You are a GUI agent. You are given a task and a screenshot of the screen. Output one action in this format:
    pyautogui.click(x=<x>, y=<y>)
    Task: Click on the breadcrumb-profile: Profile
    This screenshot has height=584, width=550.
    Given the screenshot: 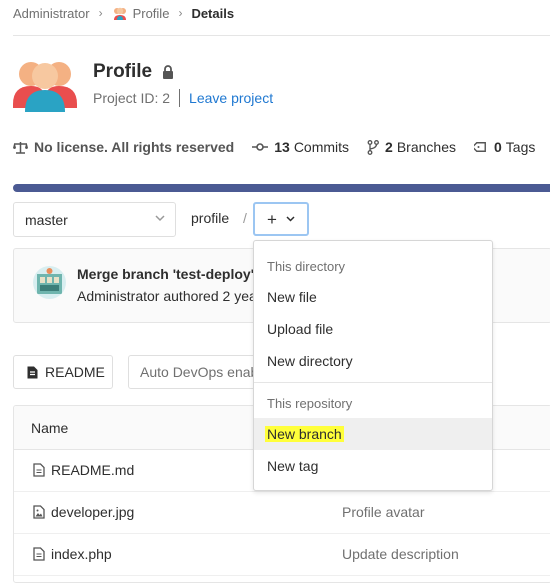 What is the action you would take?
    pyautogui.click(x=151, y=13)
    